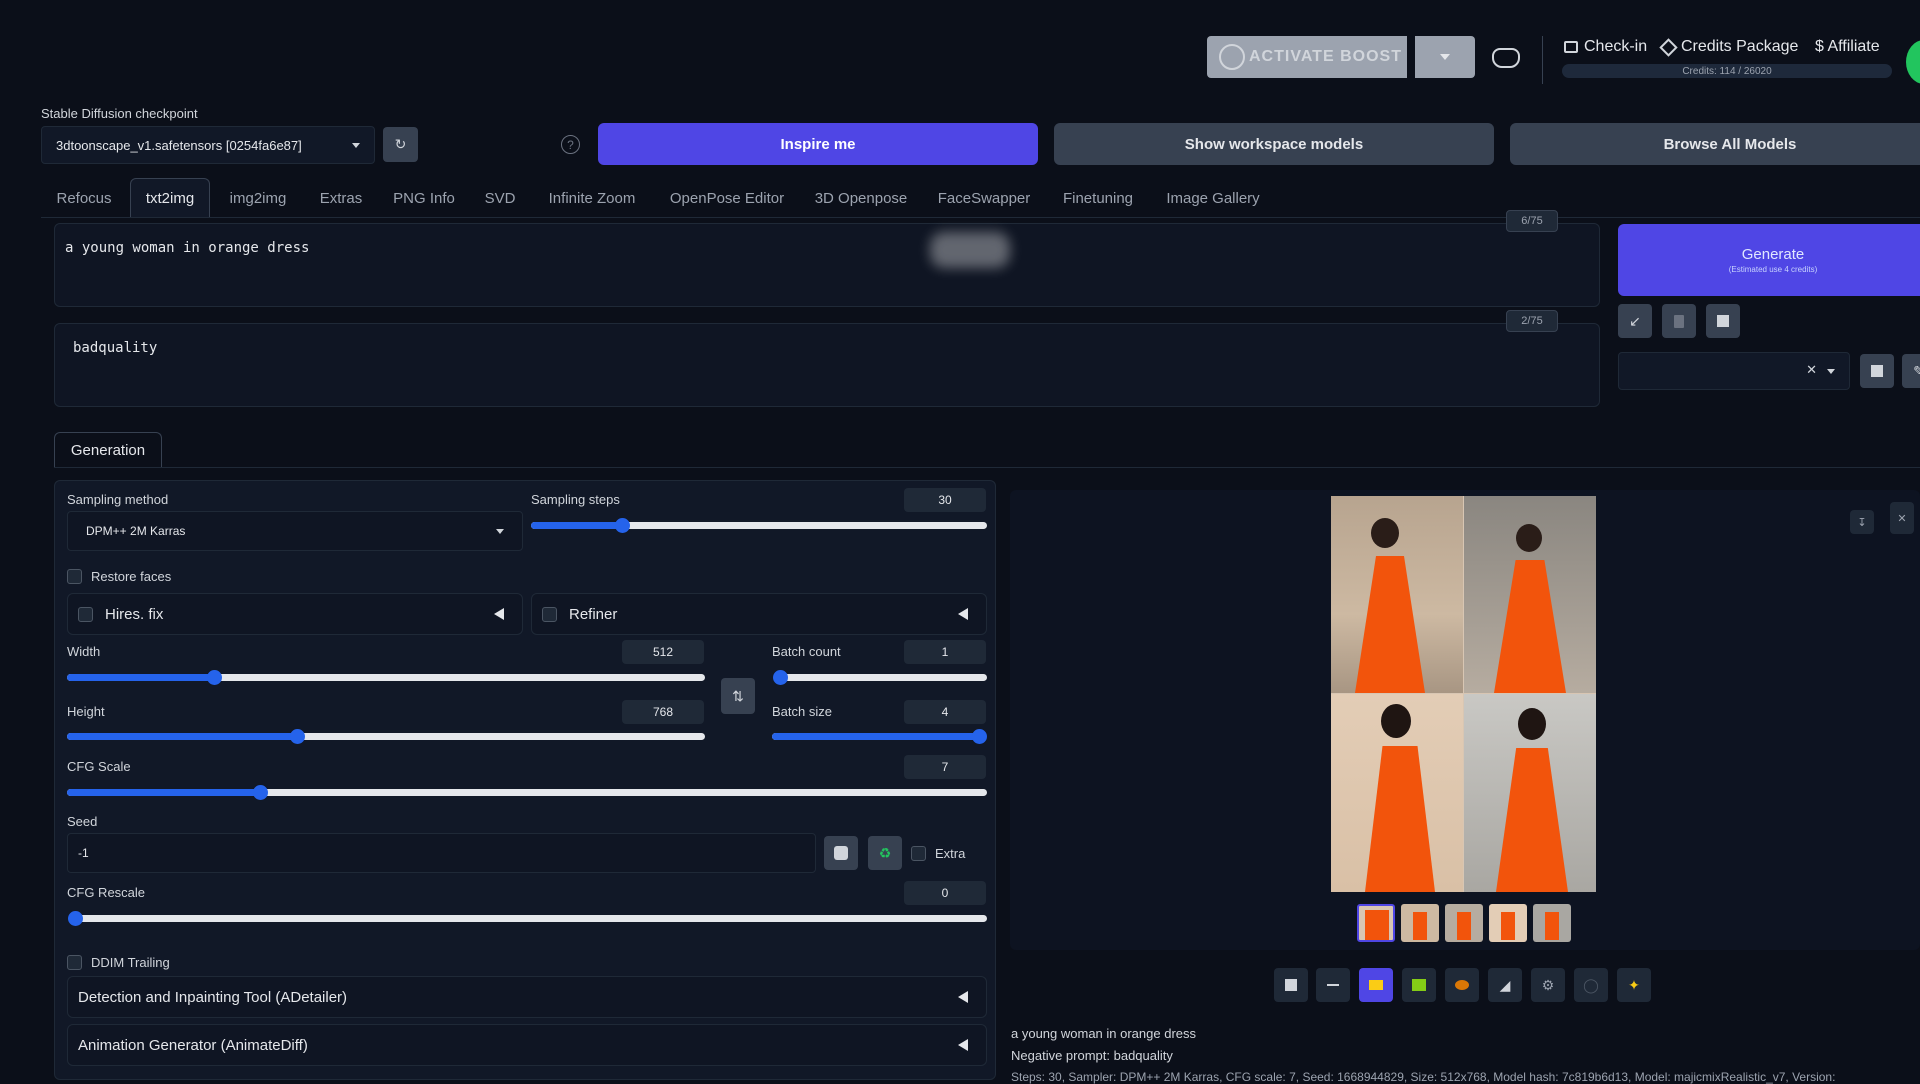  I want to click on hires-fix-accordion: Hires. fix, so click(295, 614).